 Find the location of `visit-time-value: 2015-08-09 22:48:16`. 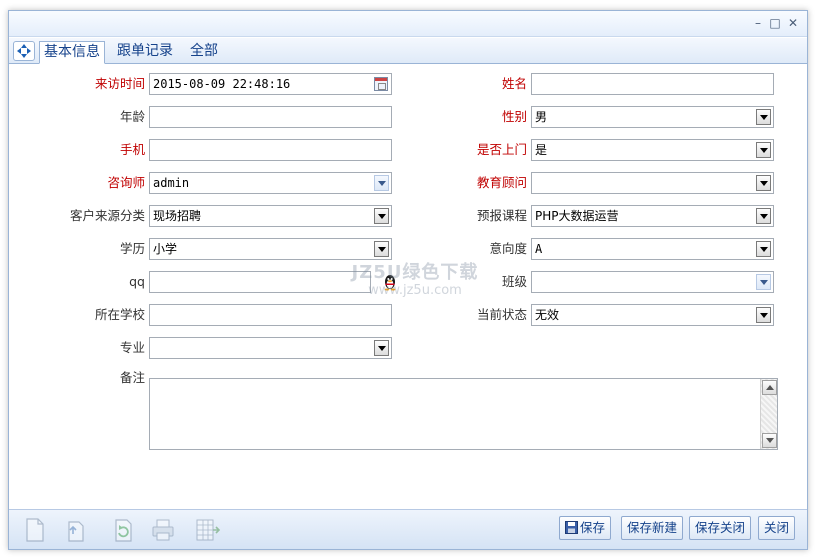

visit-time-value: 2015-08-09 22:48:16 is located at coordinates (222, 84).